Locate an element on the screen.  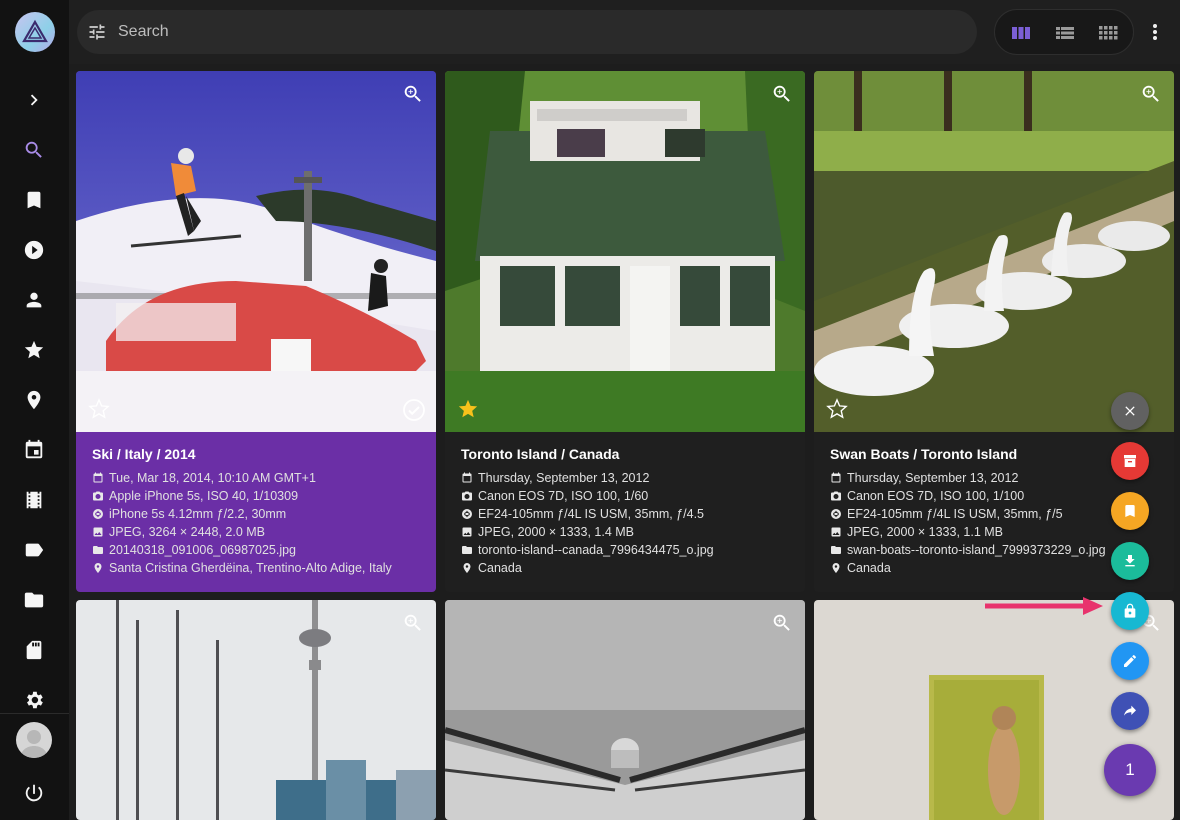
photo-camera: Apple iPhone 5s, ISO 40, 1/10309 is located at coordinates (204, 496).